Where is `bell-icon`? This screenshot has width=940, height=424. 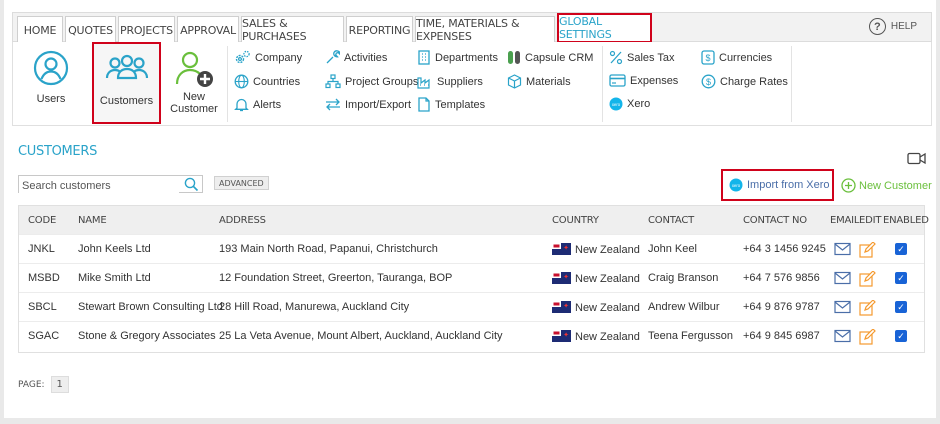
bell-icon is located at coordinates (241, 105).